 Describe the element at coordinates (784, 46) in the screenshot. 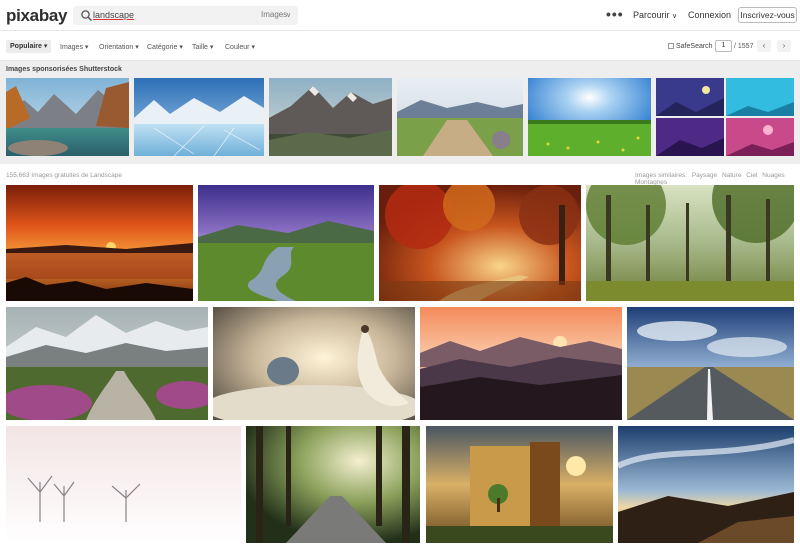

I see `chevron-right-icon: ›` at that location.